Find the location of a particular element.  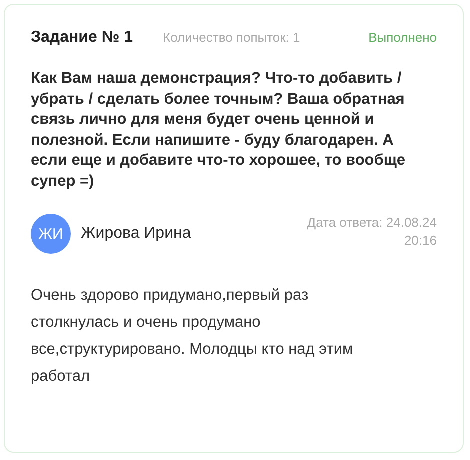

author-name: Жирова Ирина is located at coordinates (136, 234).